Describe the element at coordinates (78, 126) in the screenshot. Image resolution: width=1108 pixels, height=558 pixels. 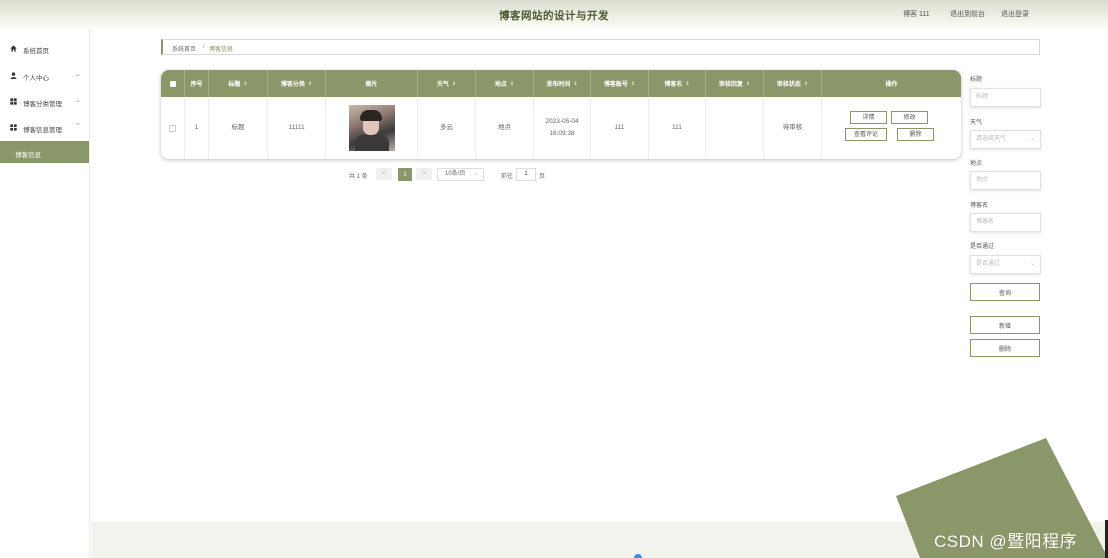
I see `chevron-up-icon: ⌃` at that location.